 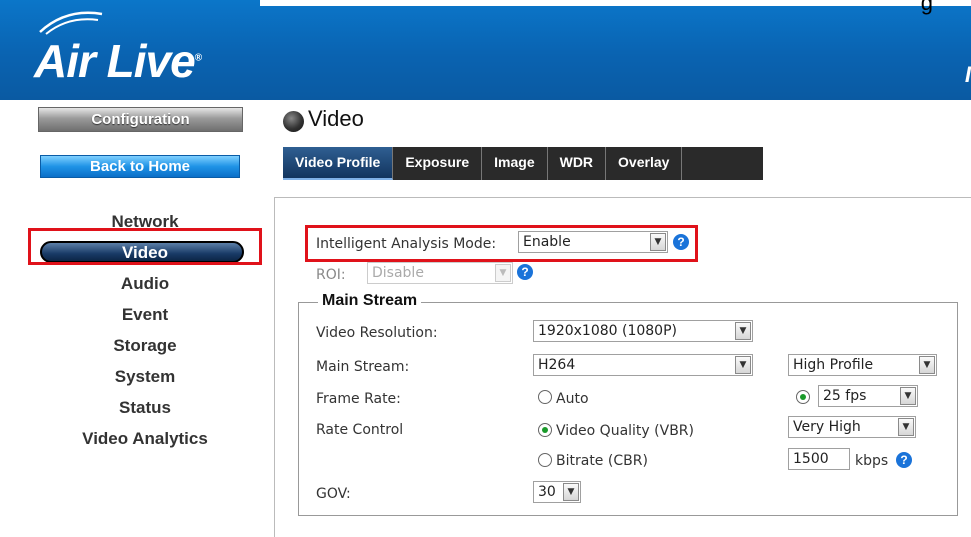 What do you see at coordinates (338, 163) in the screenshot?
I see `tab-video-profile: Video Profile` at bounding box center [338, 163].